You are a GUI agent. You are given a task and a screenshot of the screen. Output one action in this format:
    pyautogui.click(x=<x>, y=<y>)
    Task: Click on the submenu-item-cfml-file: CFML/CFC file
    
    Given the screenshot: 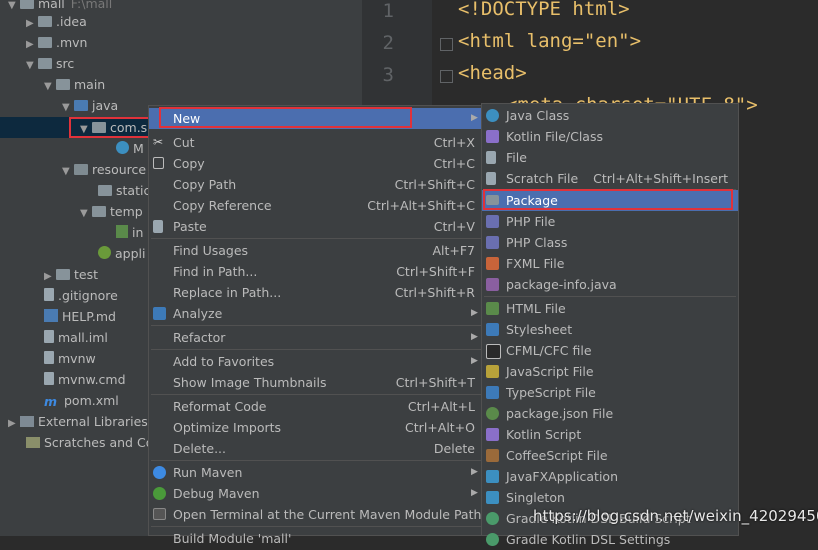 What is the action you would take?
    pyautogui.click(x=610, y=350)
    